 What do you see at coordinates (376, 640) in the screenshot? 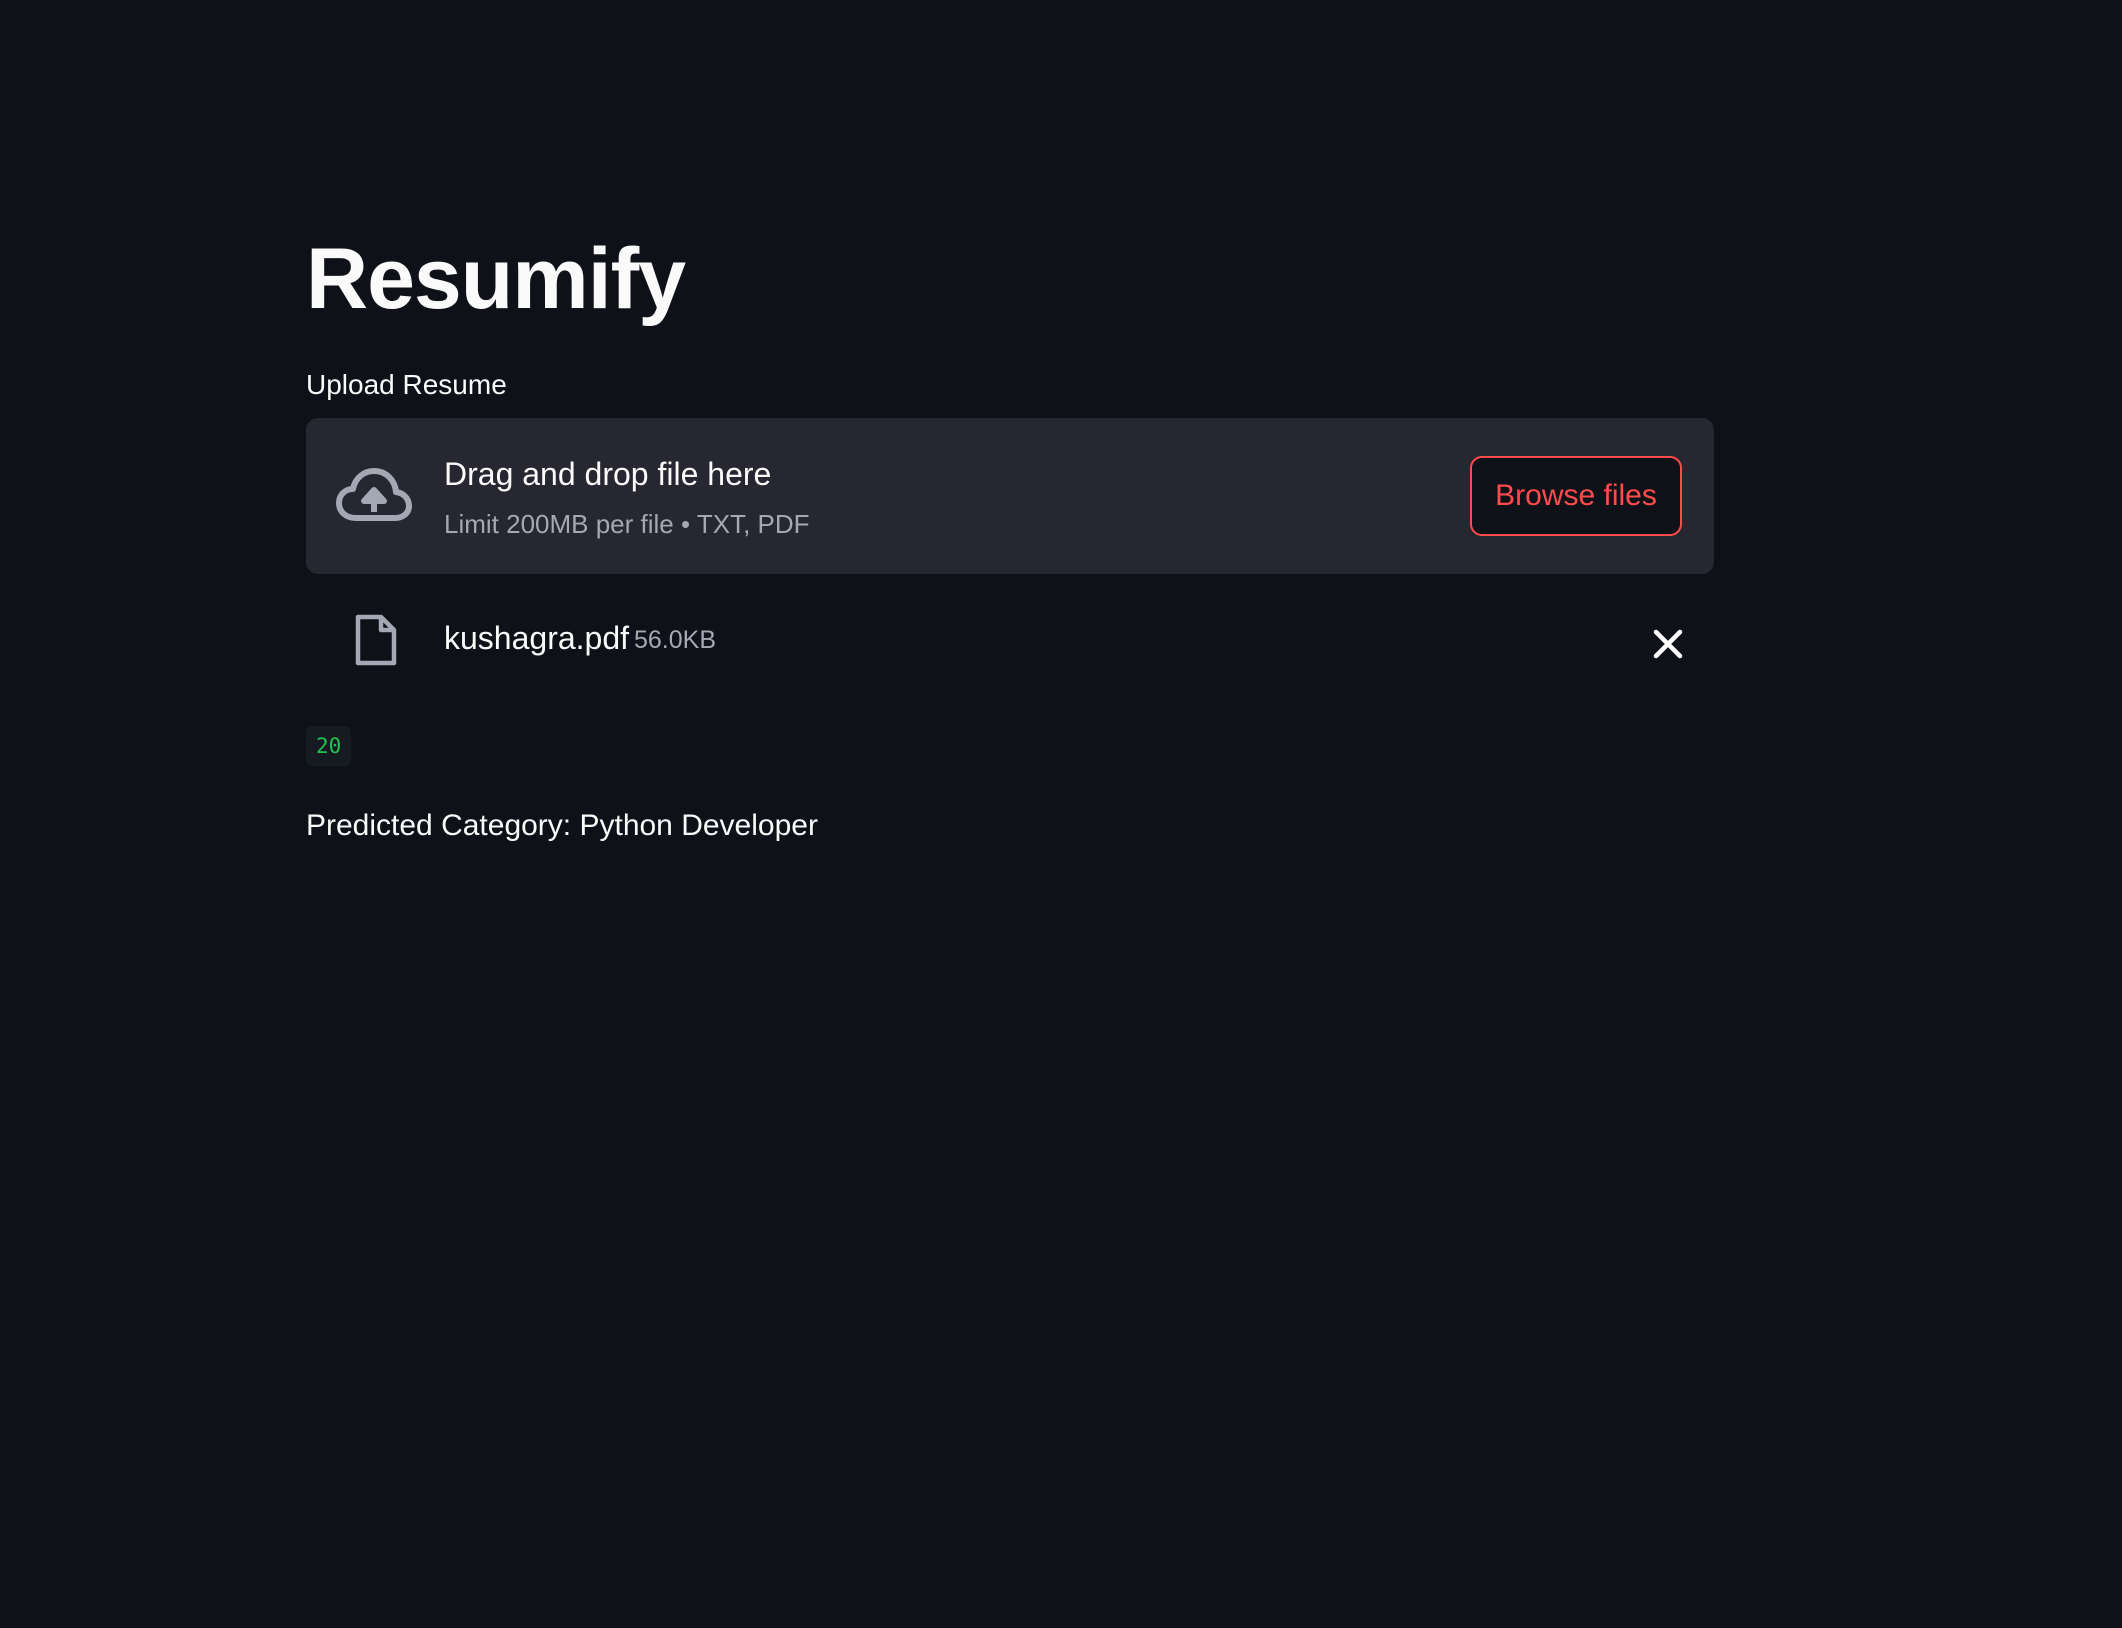
I see `file-icon` at bounding box center [376, 640].